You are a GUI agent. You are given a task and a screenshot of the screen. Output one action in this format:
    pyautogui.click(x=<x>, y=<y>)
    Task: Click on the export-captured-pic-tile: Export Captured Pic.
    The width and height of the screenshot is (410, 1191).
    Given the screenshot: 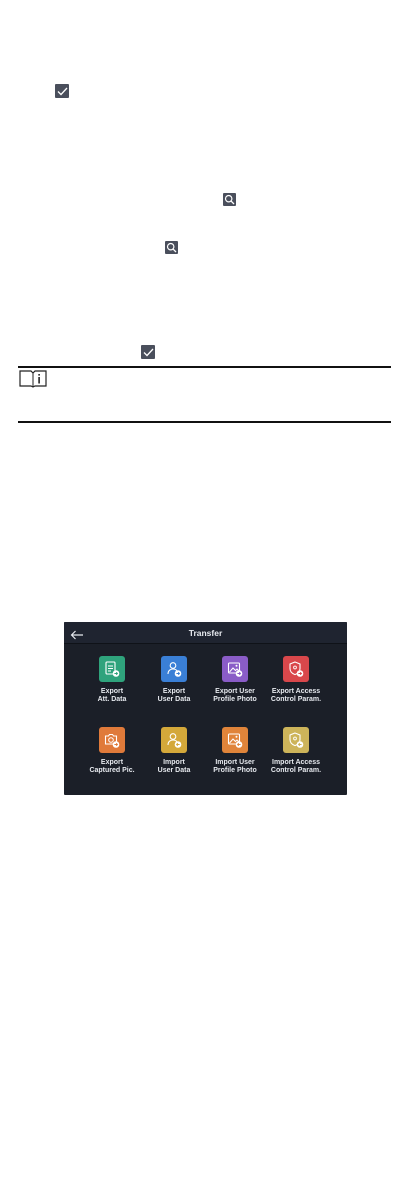 What is the action you would take?
    pyautogui.click(x=112, y=751)
    